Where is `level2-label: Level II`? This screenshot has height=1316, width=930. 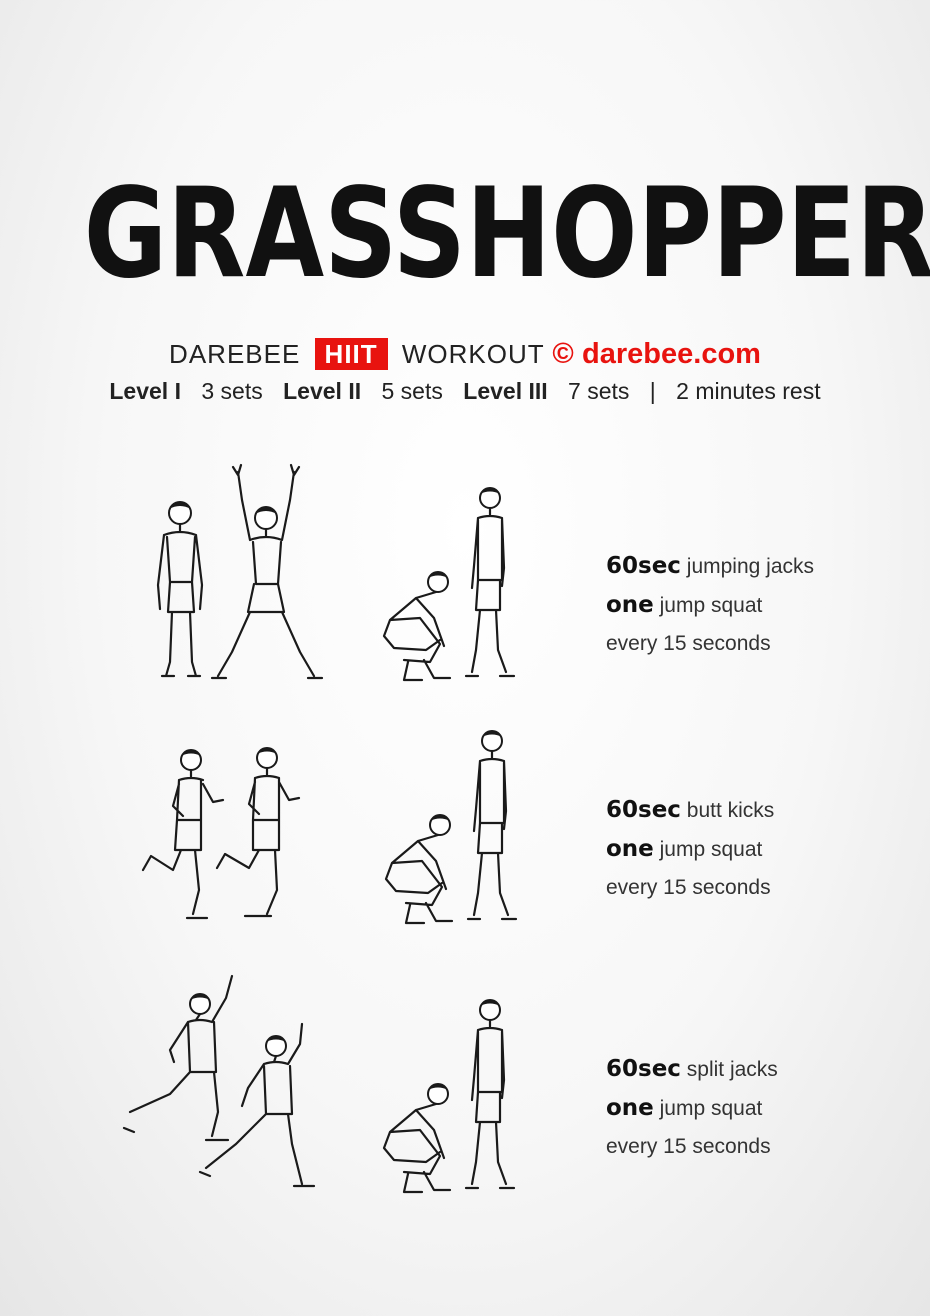 level2-label: Level II is located at coordinates (322, 391).